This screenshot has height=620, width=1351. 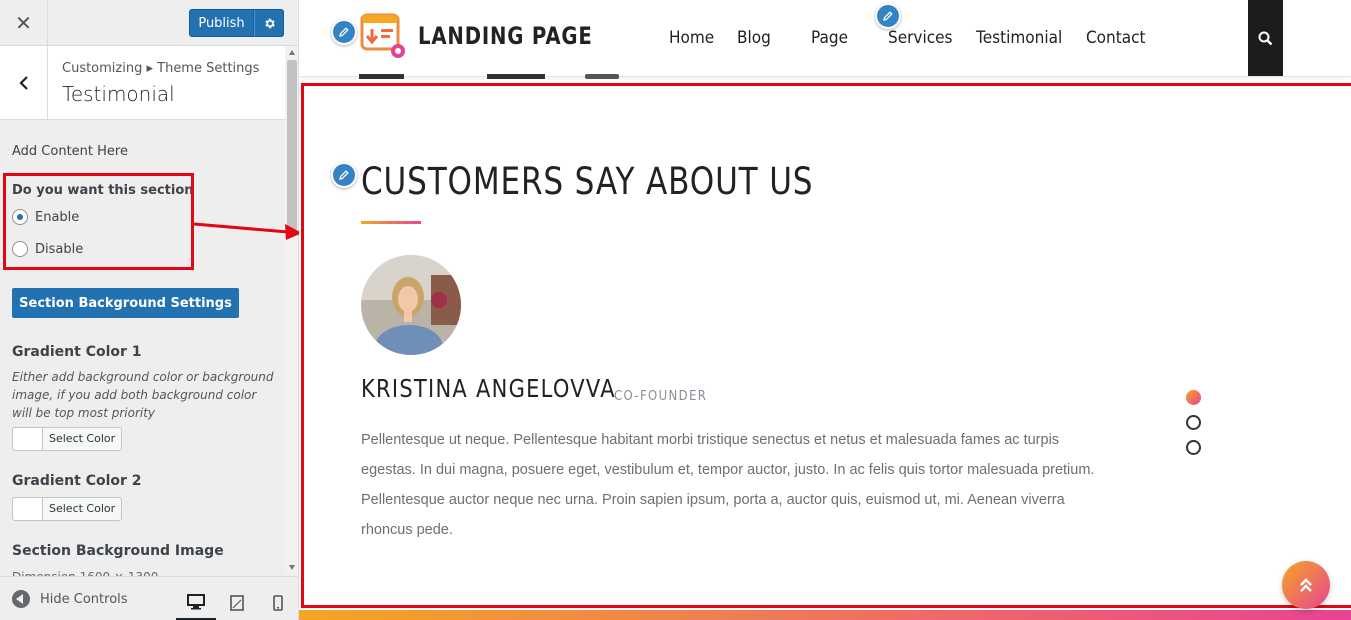 What do you see at coordinates (488, 388) in the screenshot?
I see `testimonial-person-name: KRISTINA ANGELOVVA` at bounding box center [488, 388].